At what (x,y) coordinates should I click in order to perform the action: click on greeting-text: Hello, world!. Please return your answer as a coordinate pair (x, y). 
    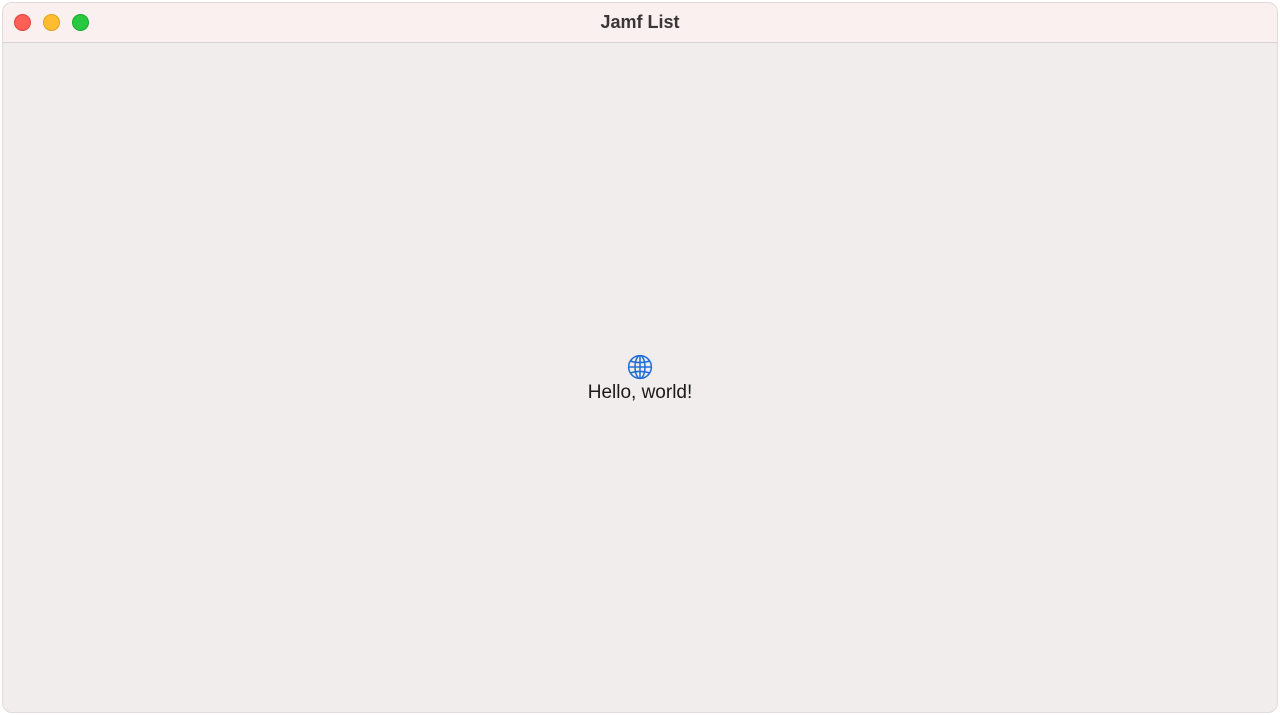
    Looking at the image, I should click on (640, 392).